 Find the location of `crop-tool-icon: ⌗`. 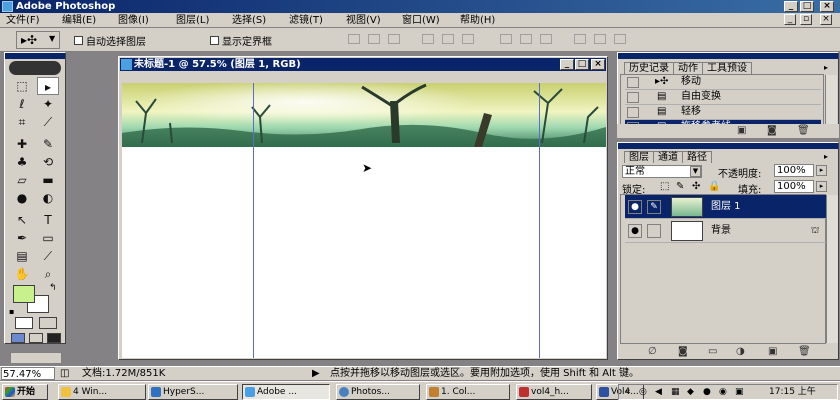

crop-tool-icon: ⌗ is located at coordinates (22, 122).